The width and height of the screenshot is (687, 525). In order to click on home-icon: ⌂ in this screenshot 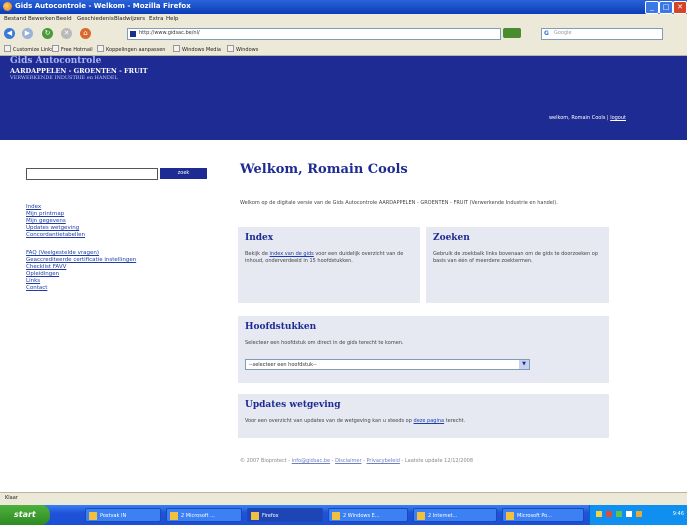, I will do `click(85, 33)`.